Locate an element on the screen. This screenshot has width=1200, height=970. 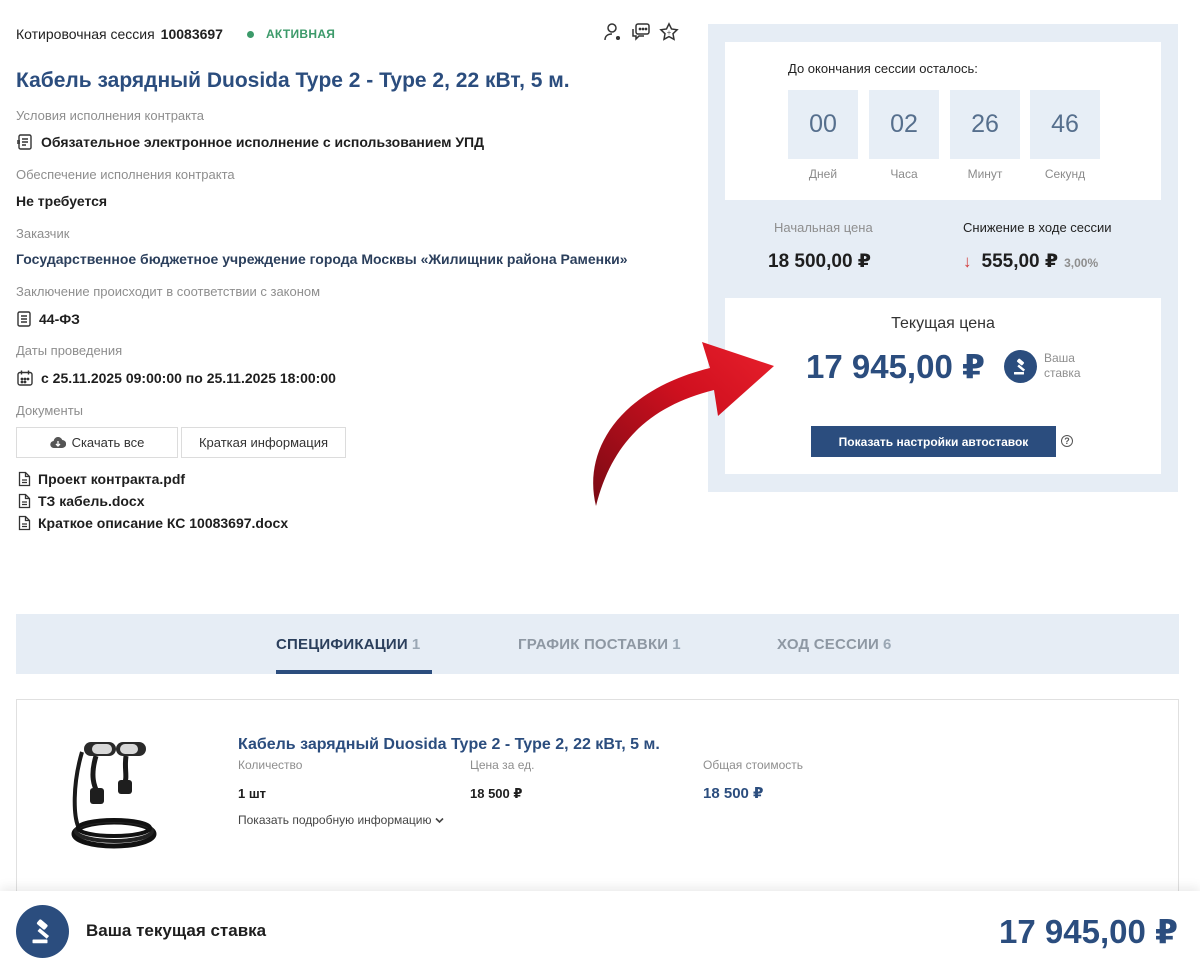
timer-title: До окончания сессии осталось: is located at coordinates (883, 68).